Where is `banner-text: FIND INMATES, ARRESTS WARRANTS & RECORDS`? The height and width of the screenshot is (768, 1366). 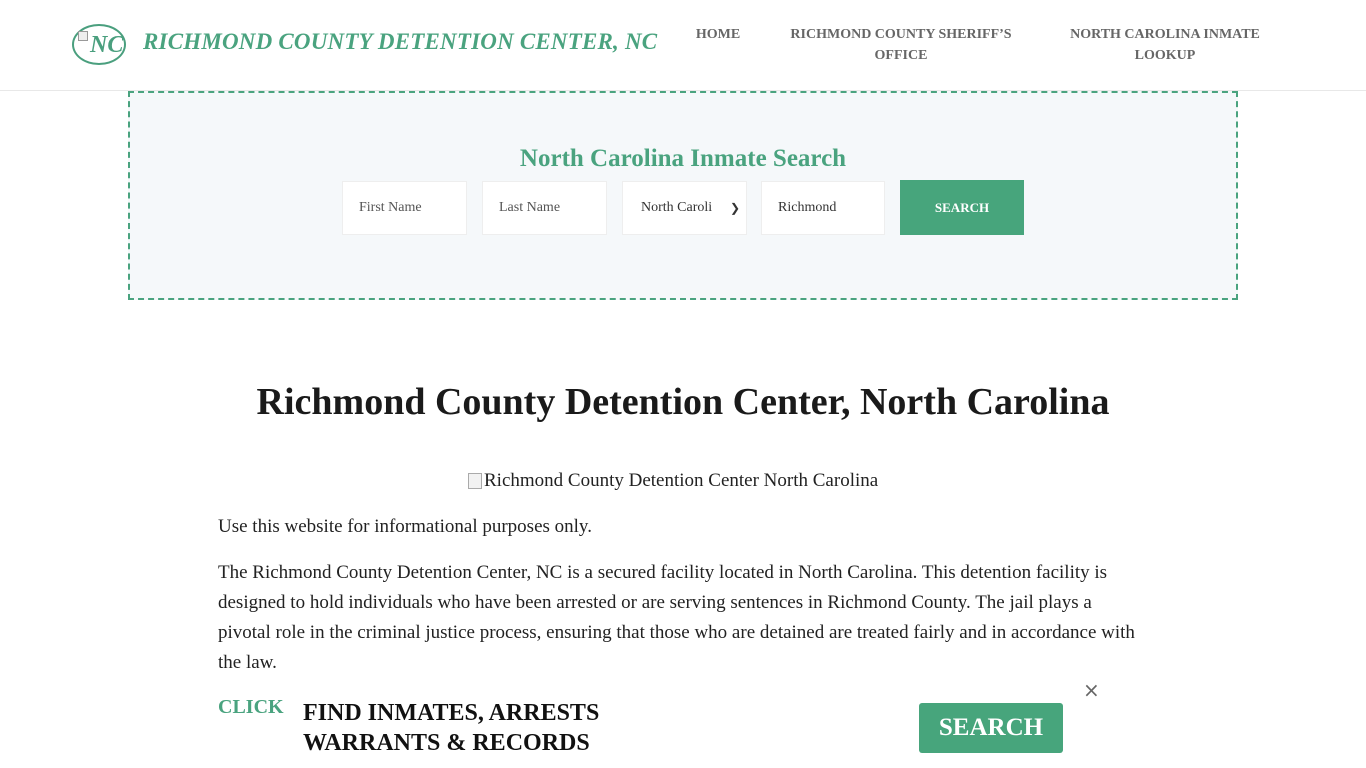 banner-text: FIND INMATES, ARRESTS WARRANTS & RECORDS is located at coordinates (451, 728).